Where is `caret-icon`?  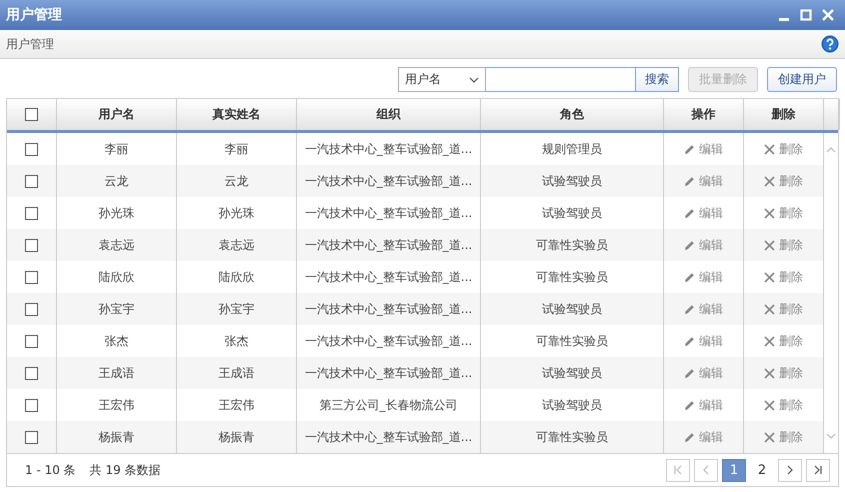
caret-icon is located at coordinates (474, 79).